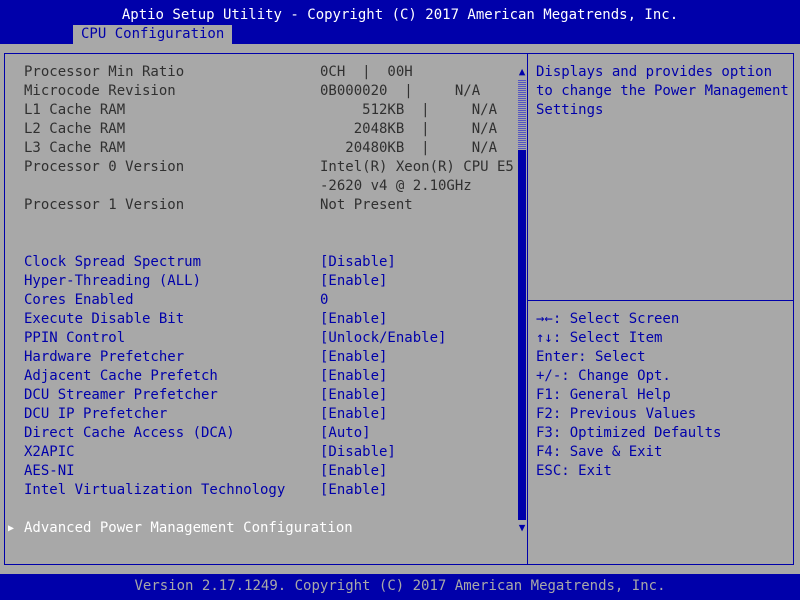  Describe the element at coordinates (154, 490) in the screenshot. I see `setting-intel-virtualization: Intel Virtualization Technology` at that location.